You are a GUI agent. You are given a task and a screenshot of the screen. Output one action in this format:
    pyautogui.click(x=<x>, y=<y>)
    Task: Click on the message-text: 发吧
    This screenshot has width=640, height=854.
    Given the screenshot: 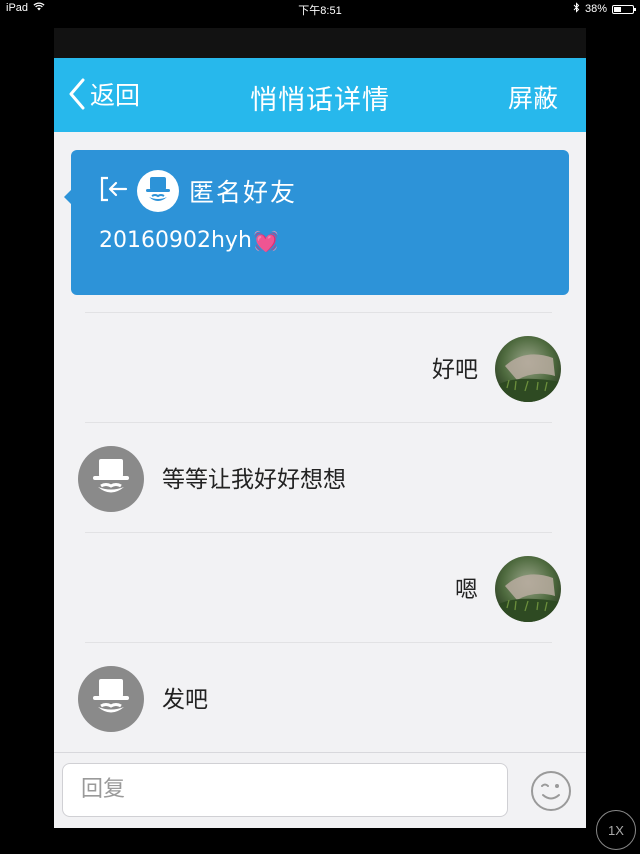 What is the action you would take?
    pyautogui.click(x=185, y=700)
    